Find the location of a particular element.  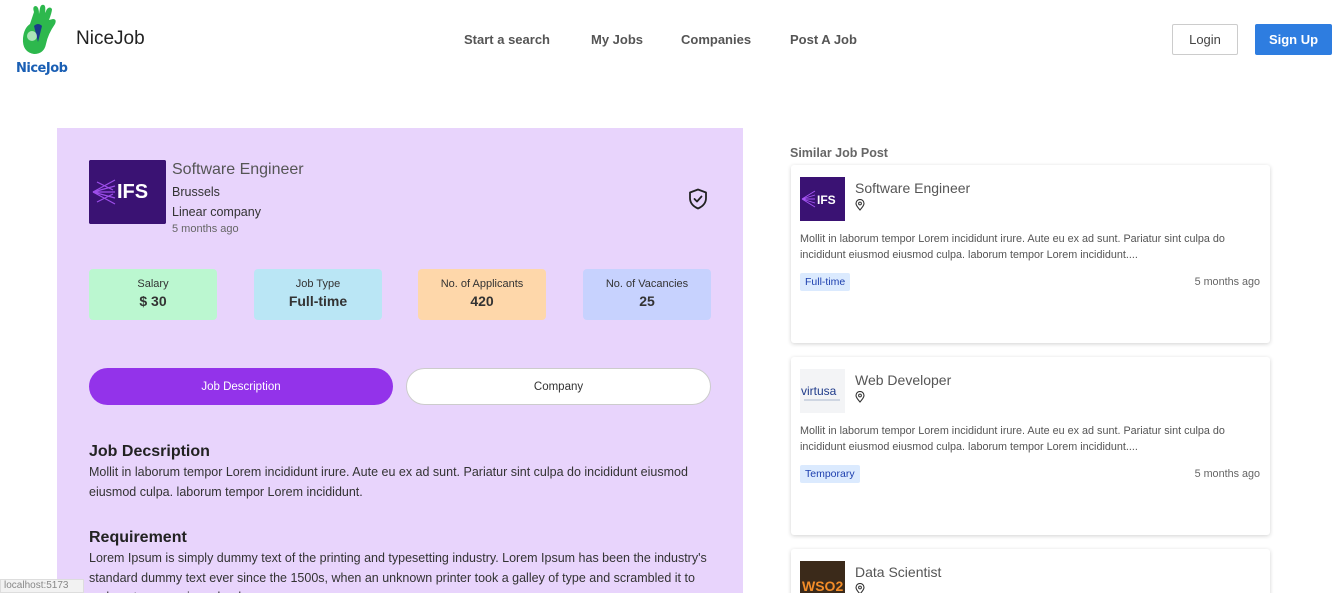

card-title: Web Developer is located at coordinates (903, 380).